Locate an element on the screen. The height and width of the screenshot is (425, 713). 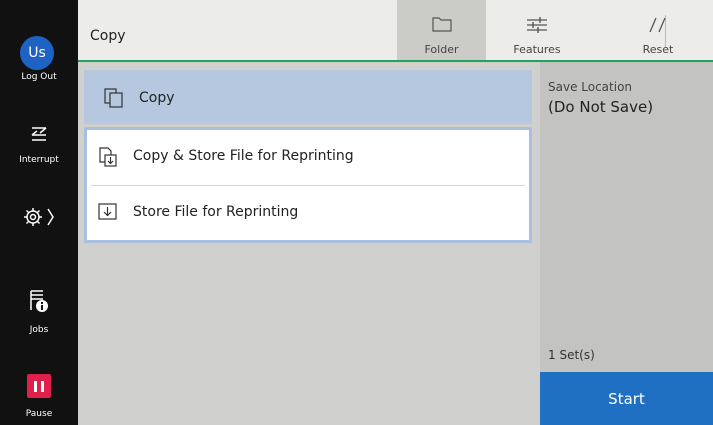
list-item-label: Copy & Store File for Reprinting is located at coordinates (243, 156).